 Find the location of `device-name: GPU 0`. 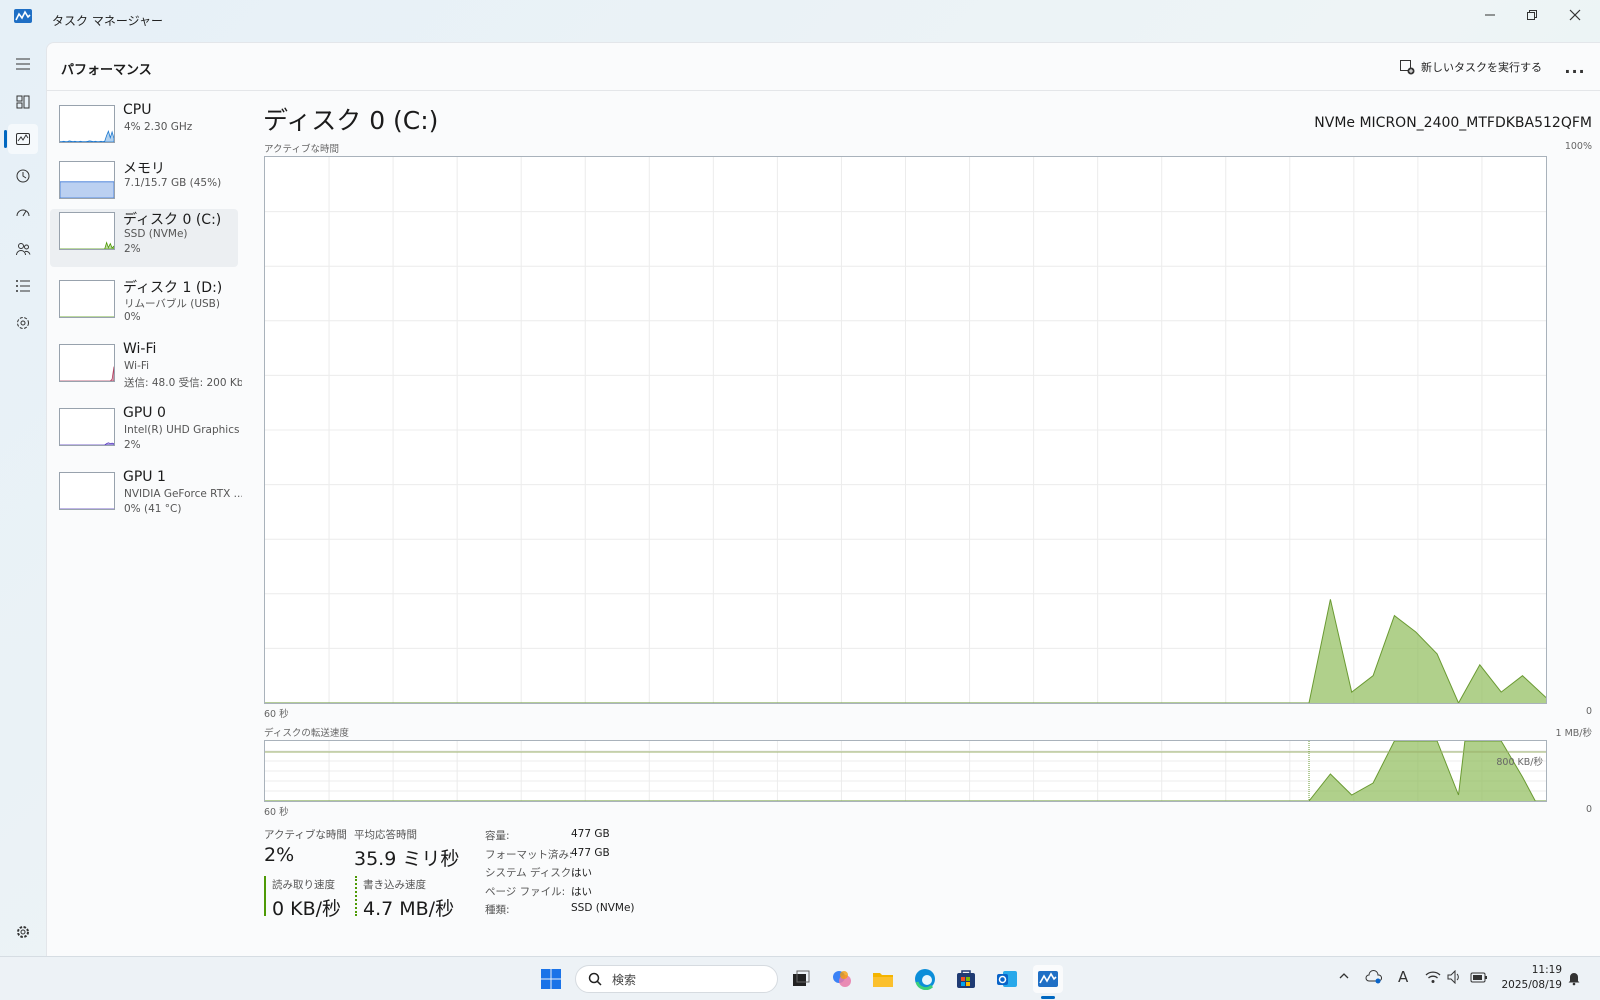

device-name: GPU 0 is located at coordinates (144, 413).